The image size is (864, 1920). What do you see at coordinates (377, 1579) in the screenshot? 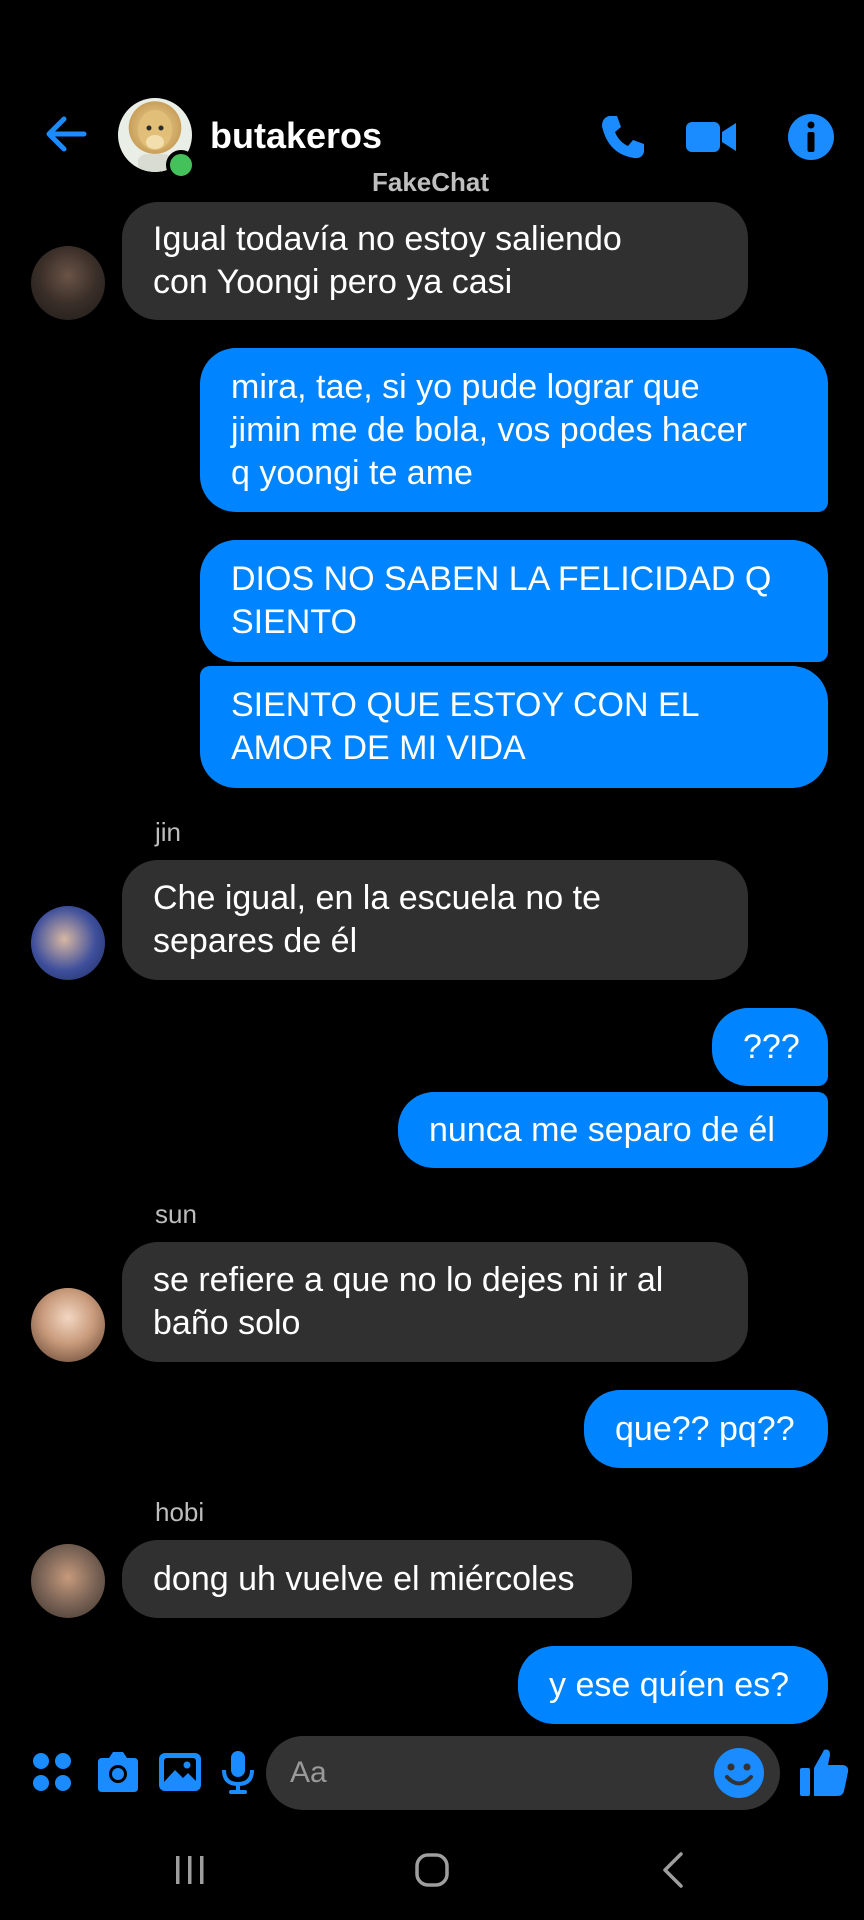
I see `message-bubble-incoming: dong uh vuelve el miércoles` at bounding box center [377, 1579].